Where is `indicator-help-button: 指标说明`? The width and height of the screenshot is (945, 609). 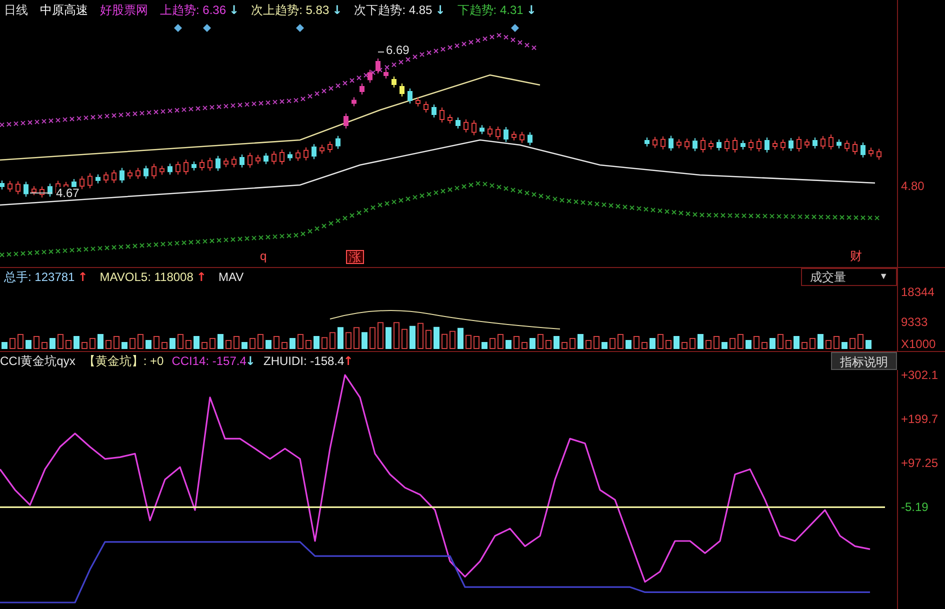 indicator-help-button: 指标说明 is located at coordinates (864, 361).